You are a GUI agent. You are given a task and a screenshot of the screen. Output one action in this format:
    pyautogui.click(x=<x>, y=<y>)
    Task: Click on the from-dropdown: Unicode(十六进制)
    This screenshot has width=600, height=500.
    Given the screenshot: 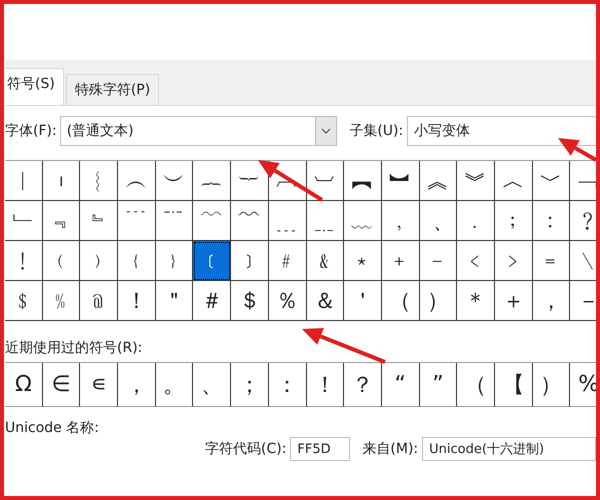 What is the action you would take?
    pyautogui.click(x=509, y=449)
    